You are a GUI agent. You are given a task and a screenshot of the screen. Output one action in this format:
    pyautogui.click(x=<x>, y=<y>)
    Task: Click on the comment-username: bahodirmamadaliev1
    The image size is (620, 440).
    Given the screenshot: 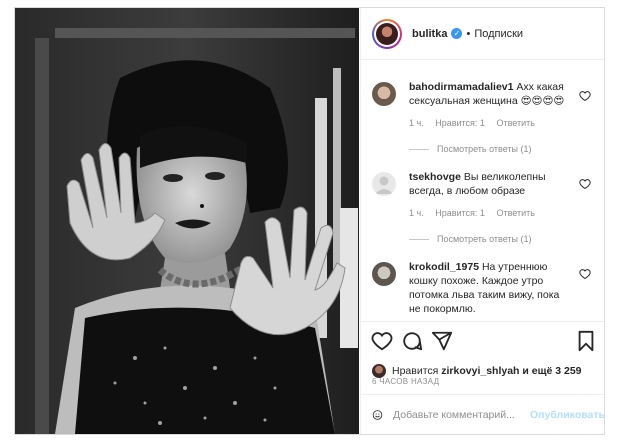 What is the action you would take?
    pyautogui.click(x=461, y=87)
    